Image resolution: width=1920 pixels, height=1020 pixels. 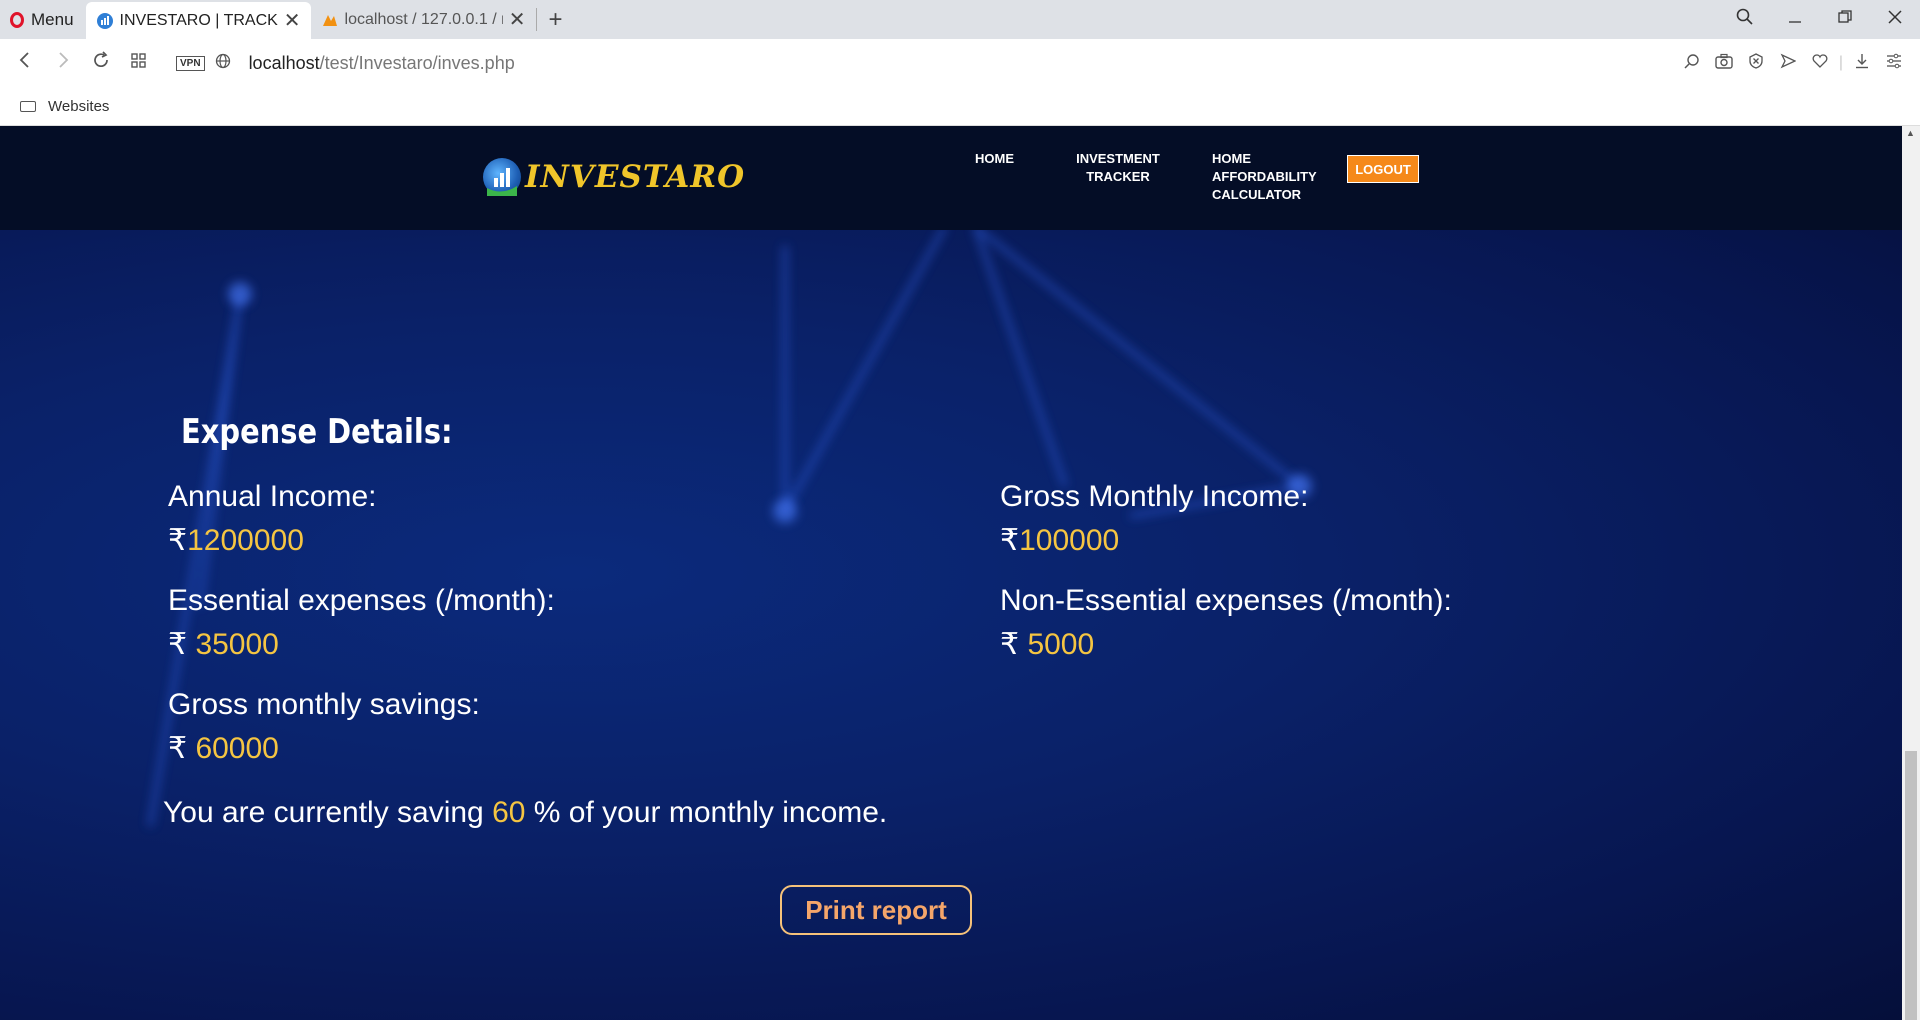 What do you see at coordinates (555, 19) in the screenshot?
I see `new-tab-button: +` at bounding box center [555, 19].